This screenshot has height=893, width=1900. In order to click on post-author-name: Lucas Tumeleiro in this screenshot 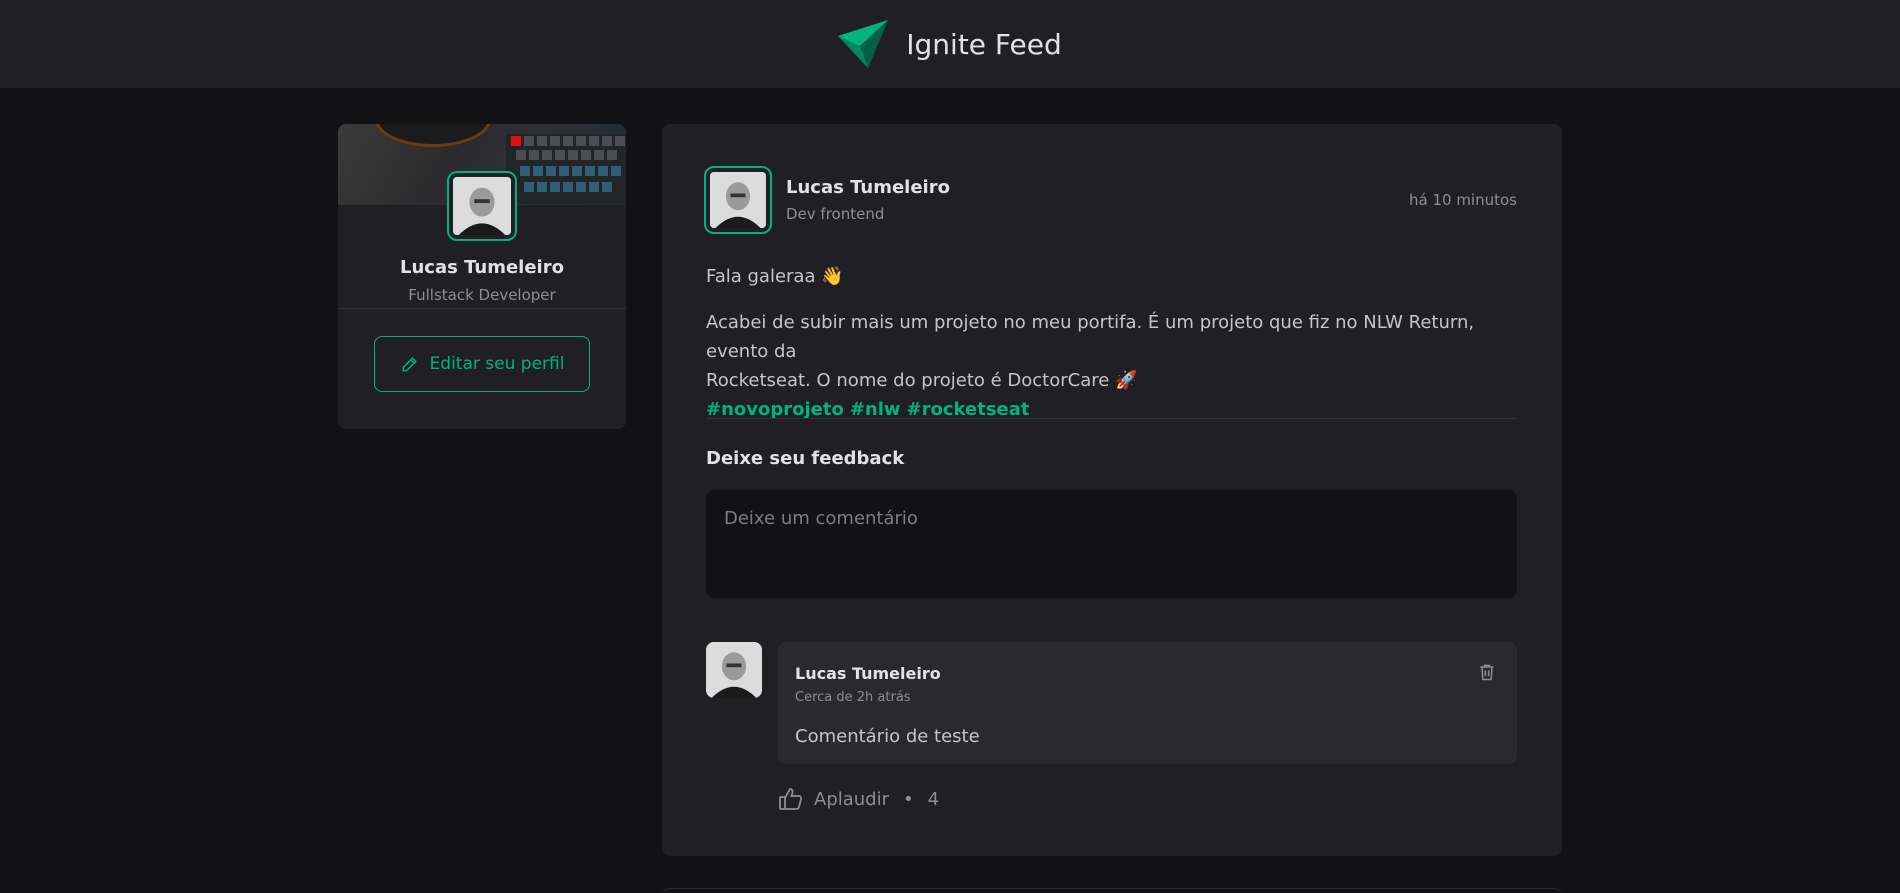, I will do `click(868, 187)`.